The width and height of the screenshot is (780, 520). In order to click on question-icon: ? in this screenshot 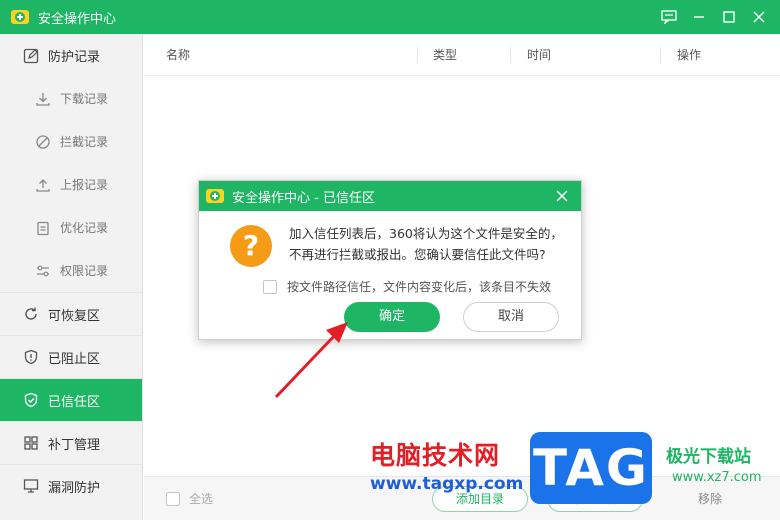, I will do `click(251, 246)`.